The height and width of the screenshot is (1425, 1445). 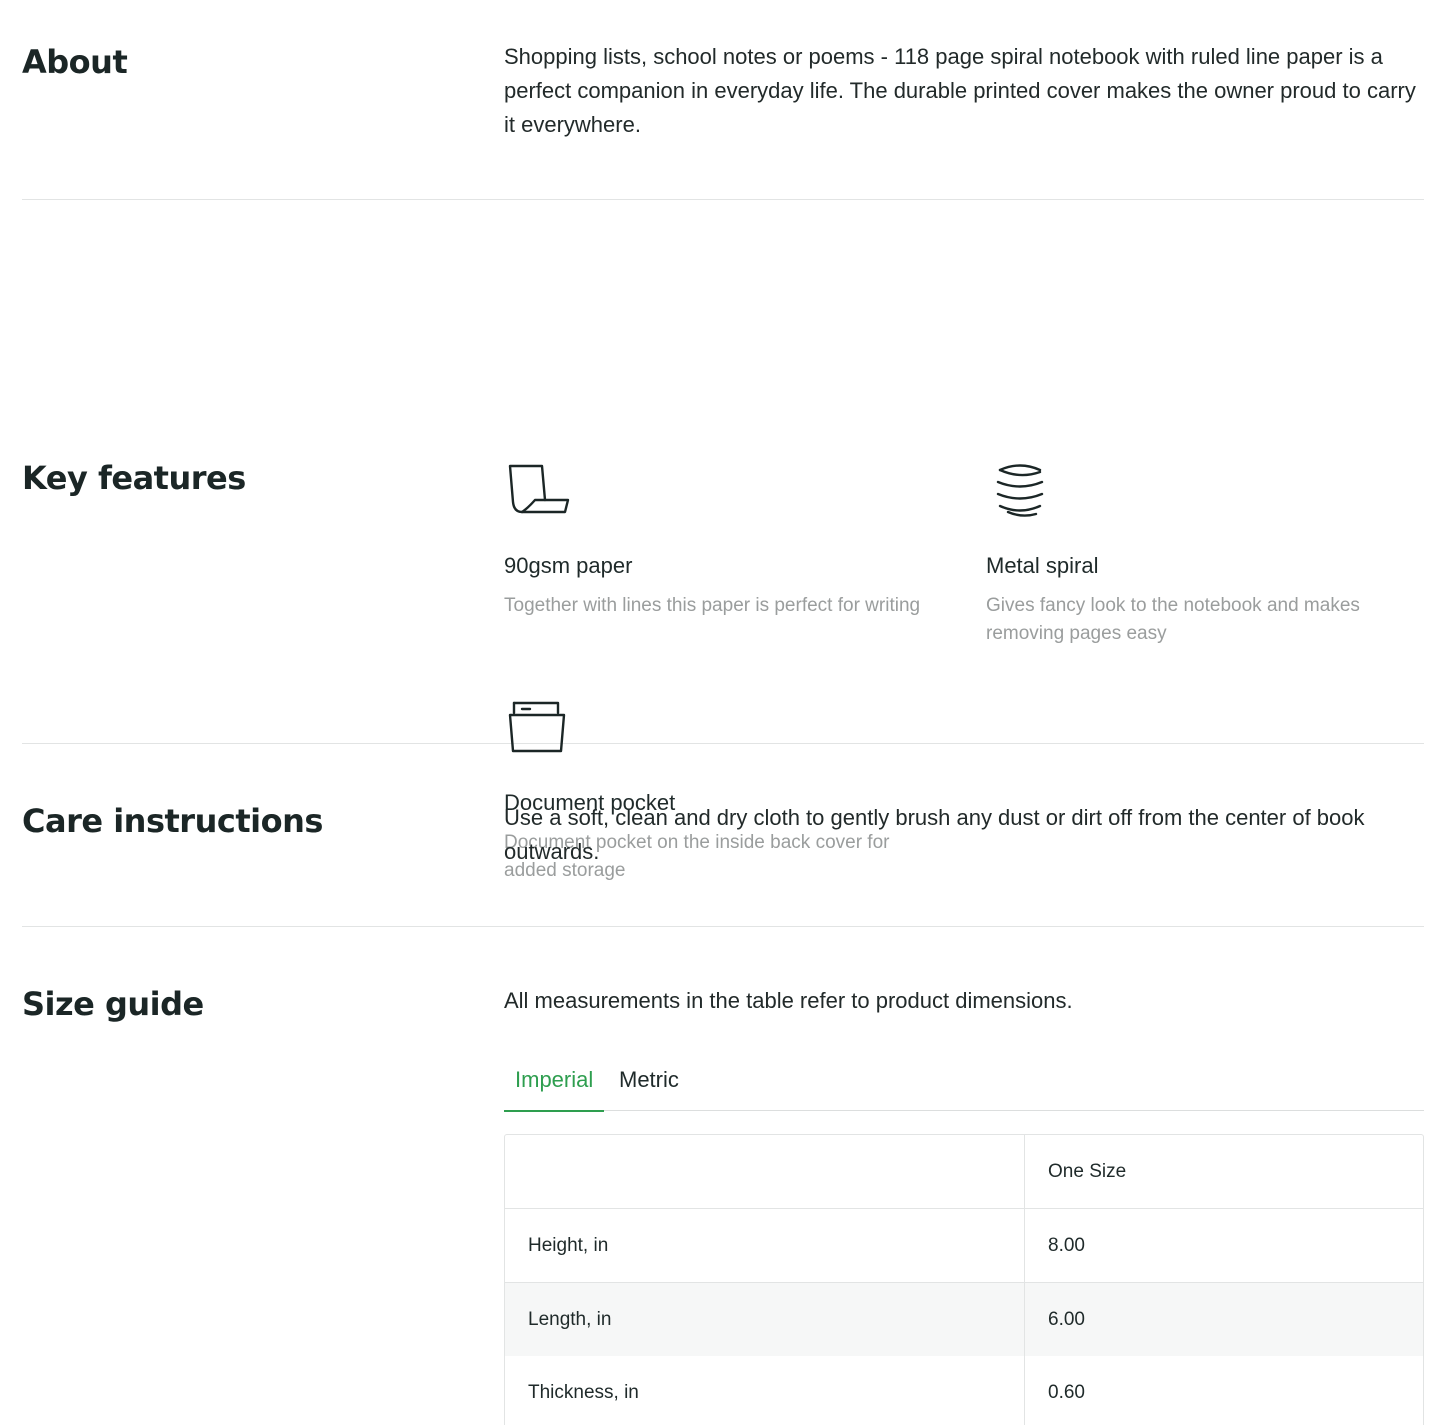 I want to click on table-header-cell, so click(x=765, y=1171).